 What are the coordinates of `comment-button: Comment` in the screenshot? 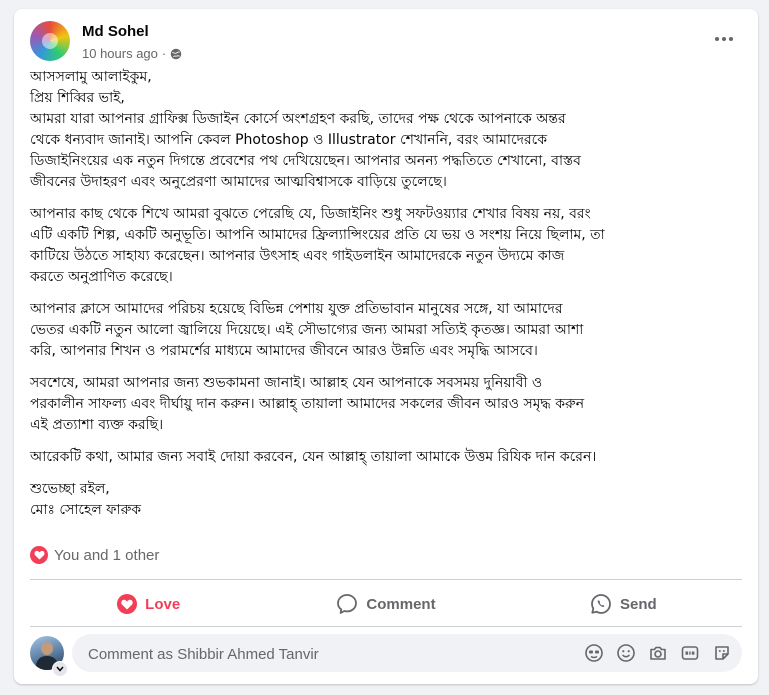 It's located at (385, 604).